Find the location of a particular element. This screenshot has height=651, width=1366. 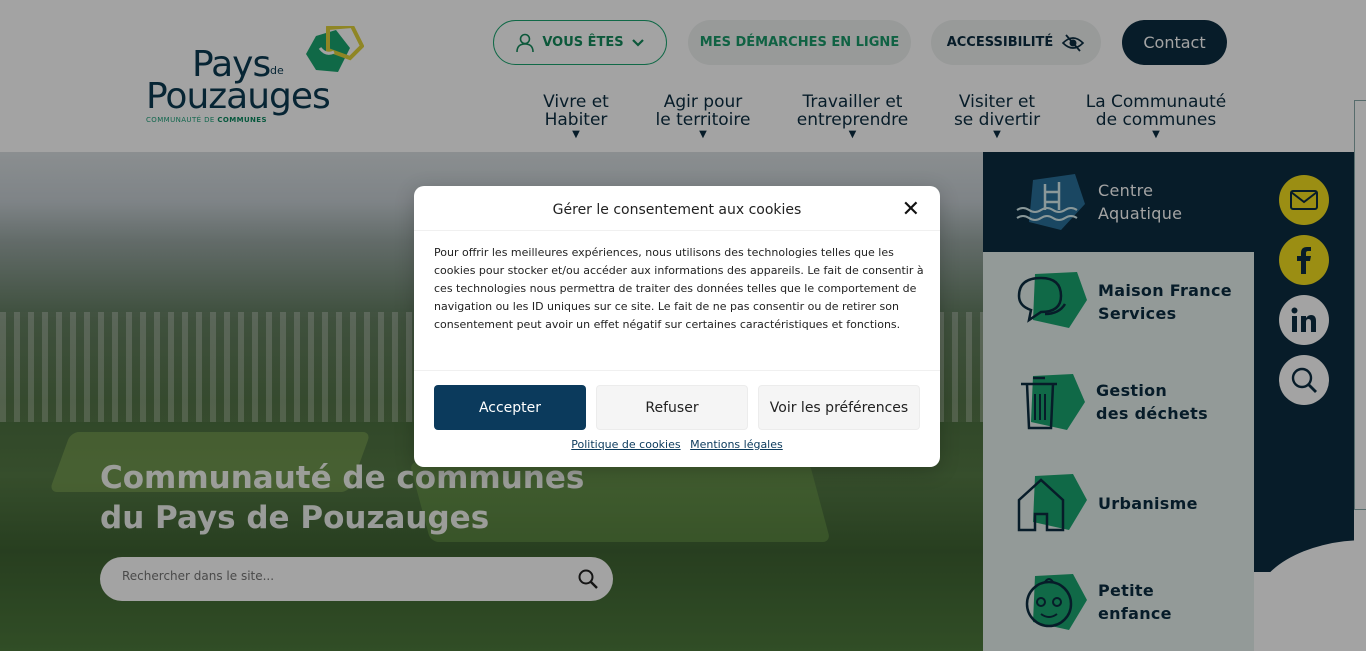

accept-button: Accepter is located at coordinates (510, 407).